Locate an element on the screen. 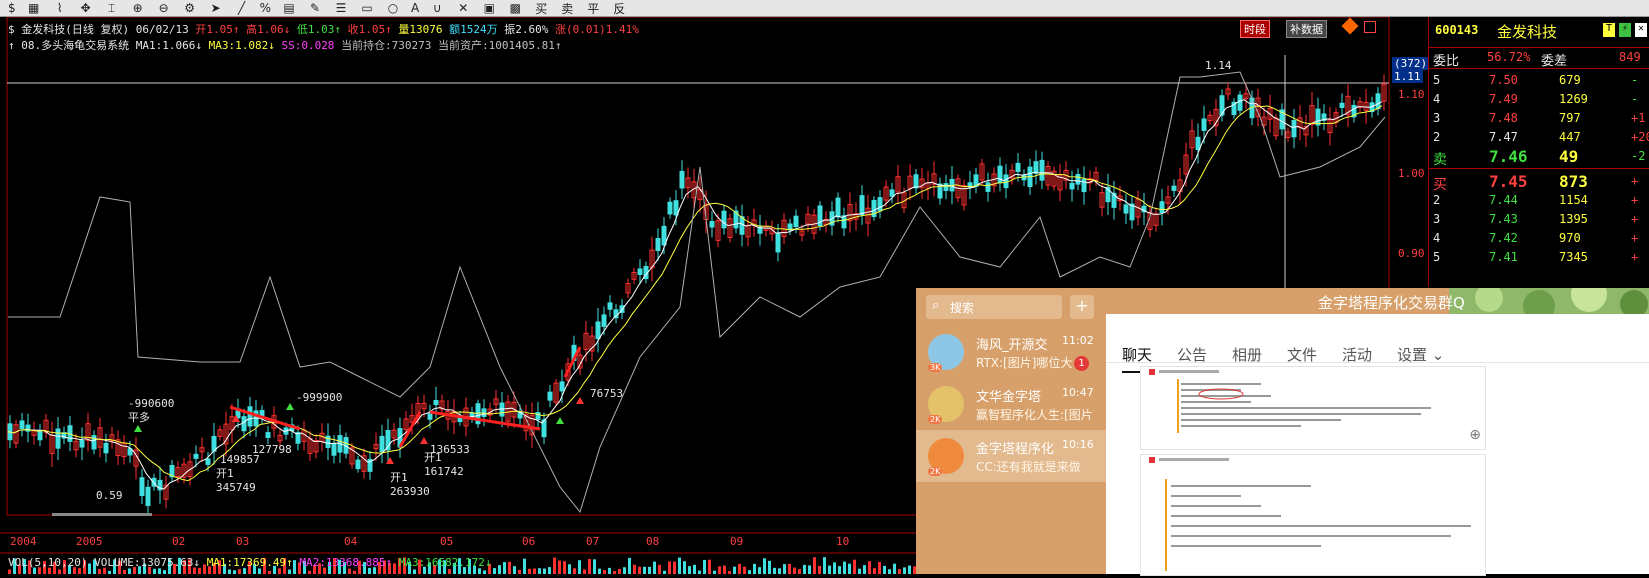 The width and height of the screenshot is (1649, 578). conversation-time: 10:47 is located at coordinates (1078, 392).